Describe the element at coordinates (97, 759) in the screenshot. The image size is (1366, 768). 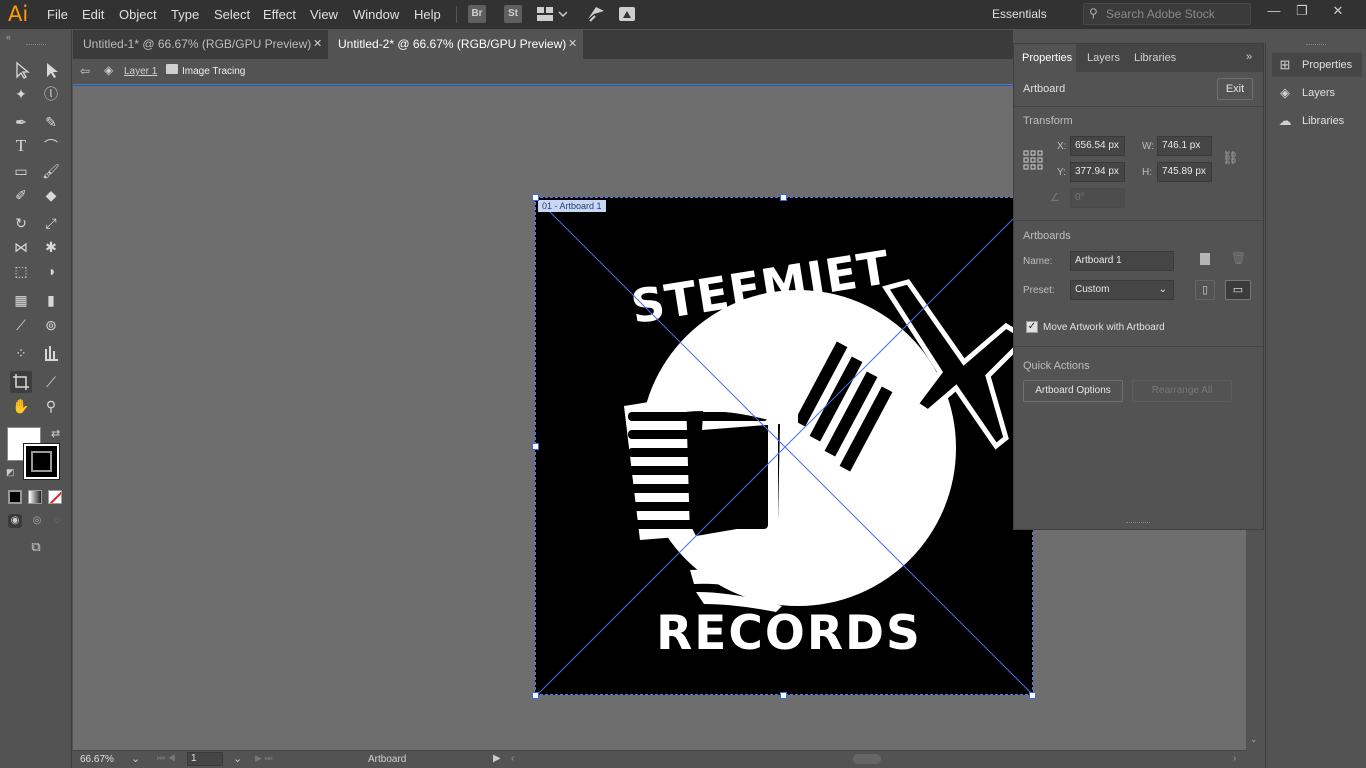
I see `zoom-level: 66.67%` at that location.